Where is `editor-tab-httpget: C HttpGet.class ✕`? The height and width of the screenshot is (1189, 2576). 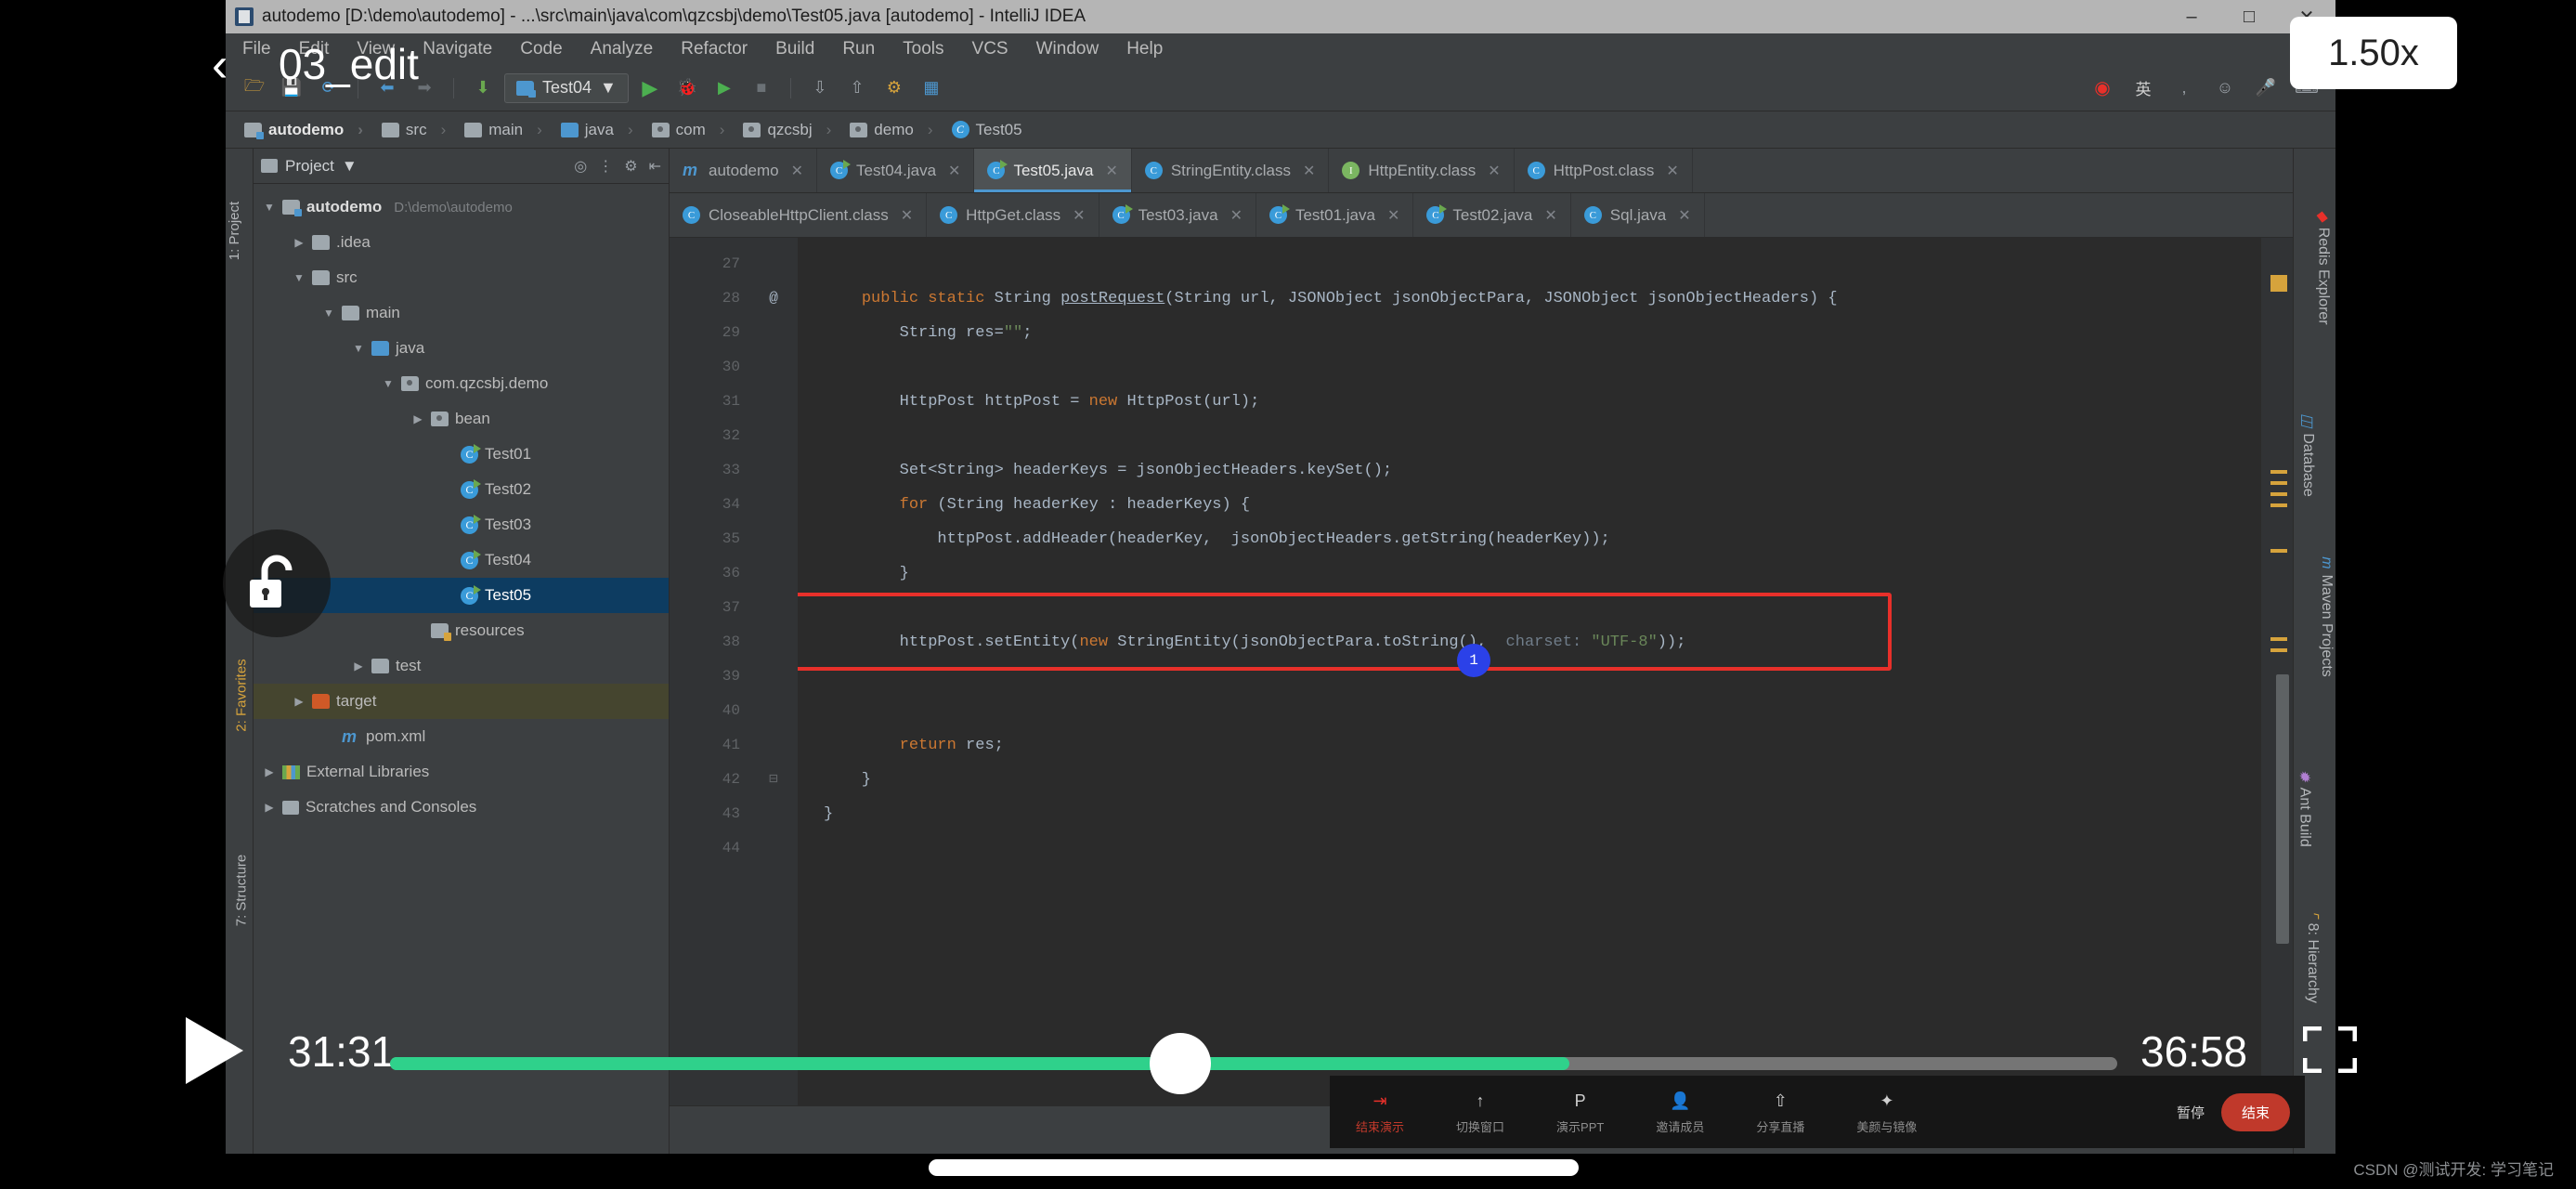 editor-tab-httpget: C HttpGet.class ✕ is located at coordinates (1013, 215).